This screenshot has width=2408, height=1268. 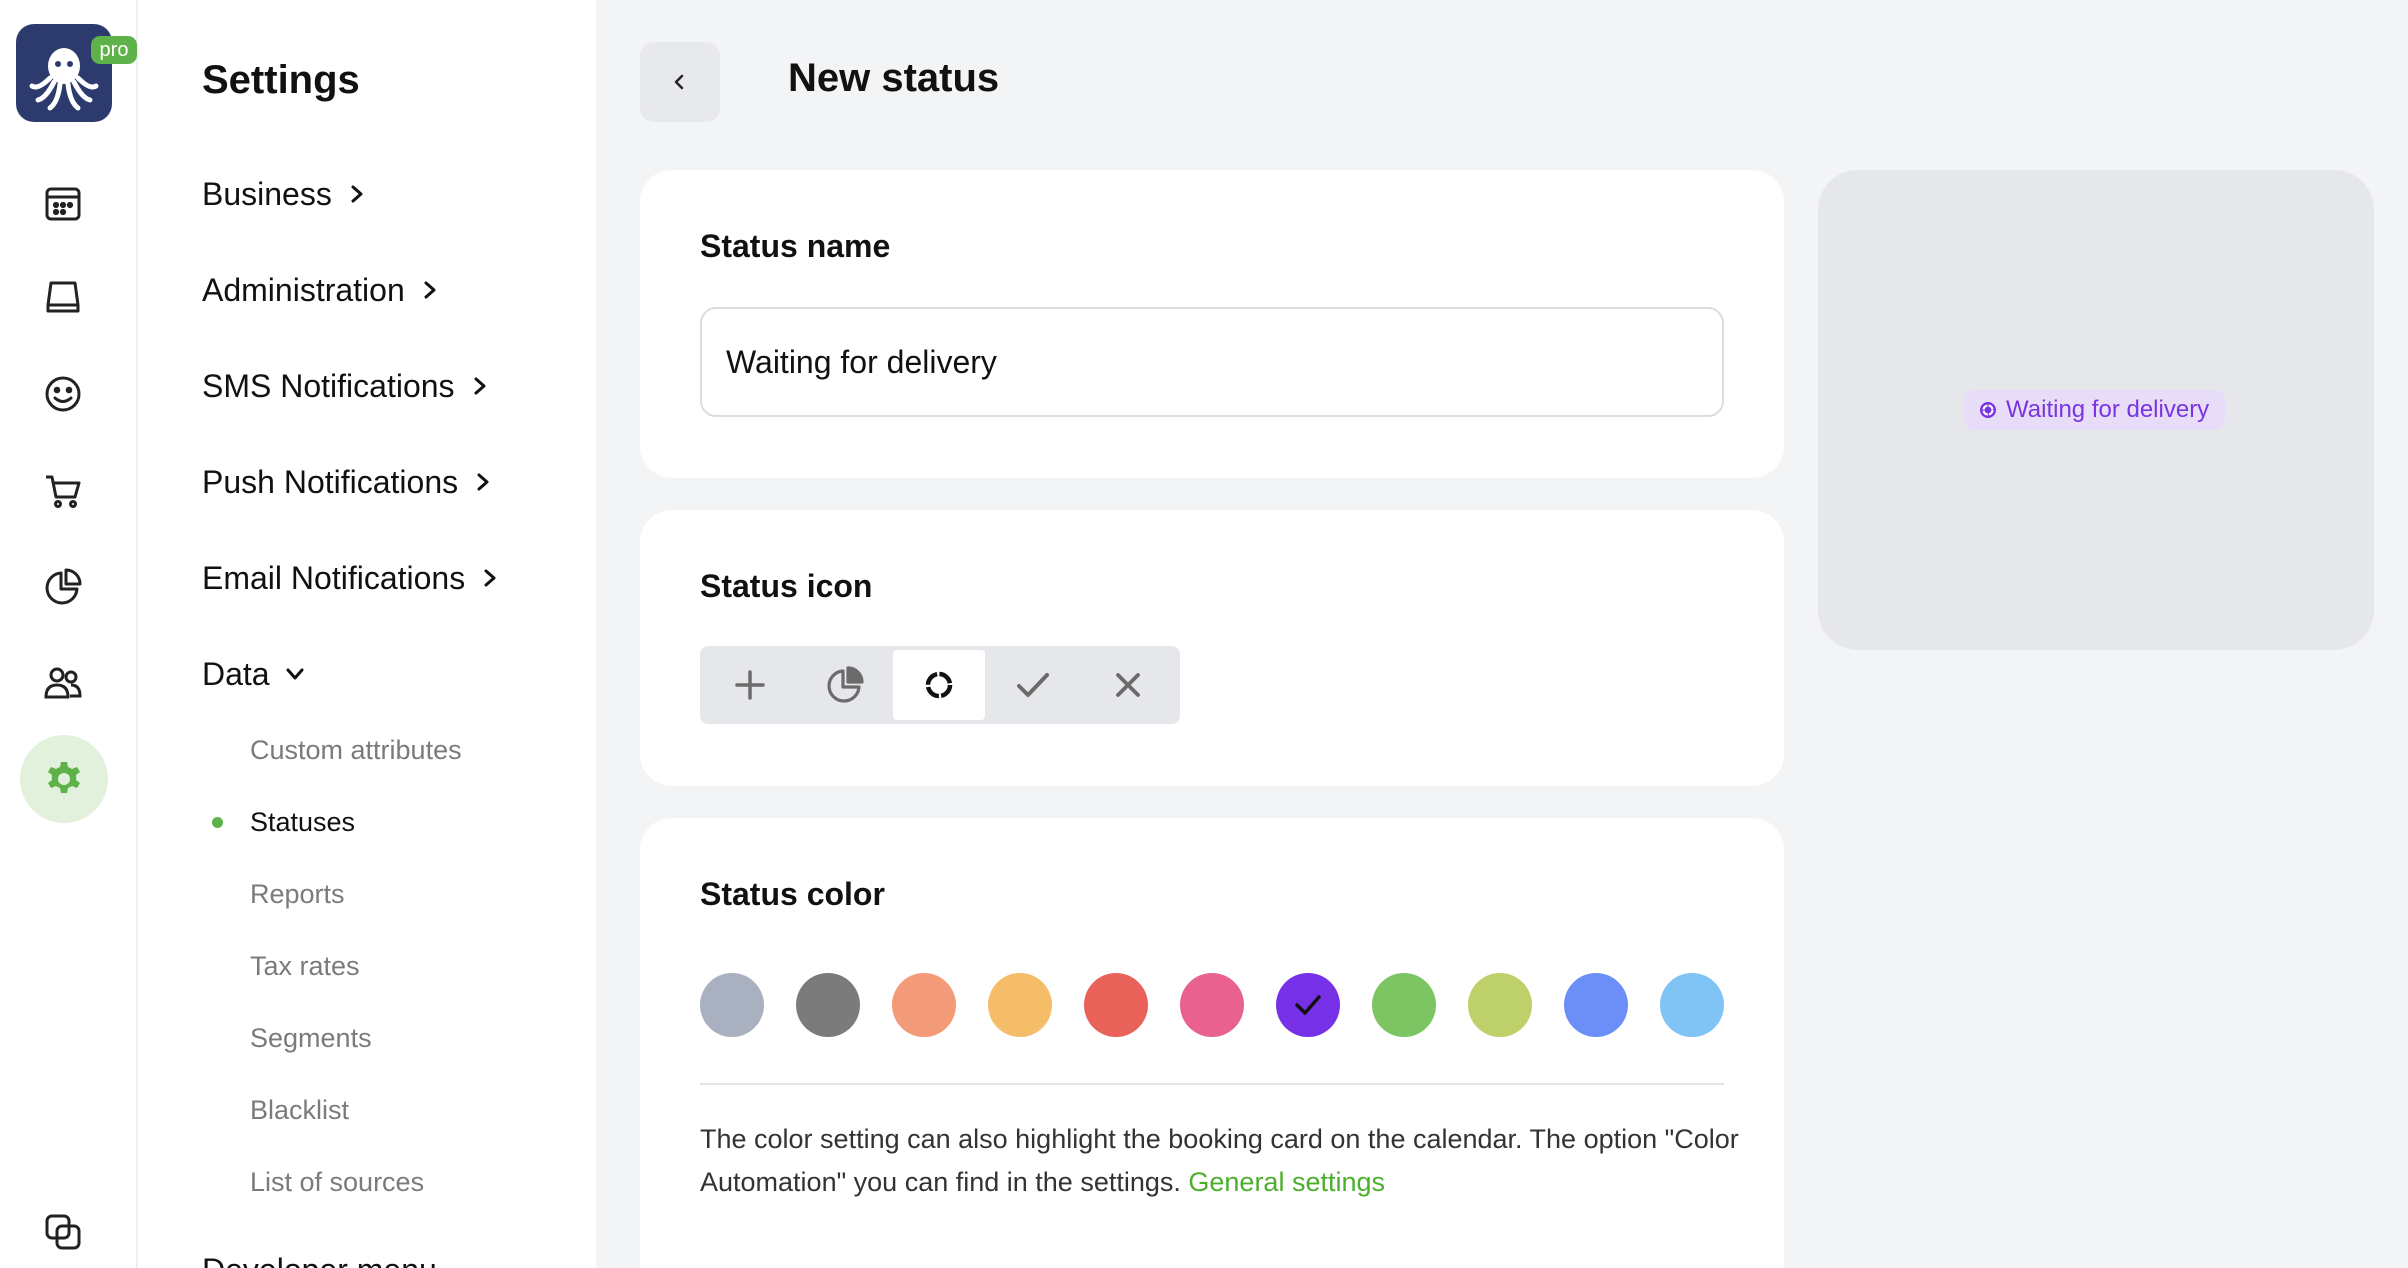 I want to click on submenu-item-blacklist: Blacklist, so click(x=299, y=1110).